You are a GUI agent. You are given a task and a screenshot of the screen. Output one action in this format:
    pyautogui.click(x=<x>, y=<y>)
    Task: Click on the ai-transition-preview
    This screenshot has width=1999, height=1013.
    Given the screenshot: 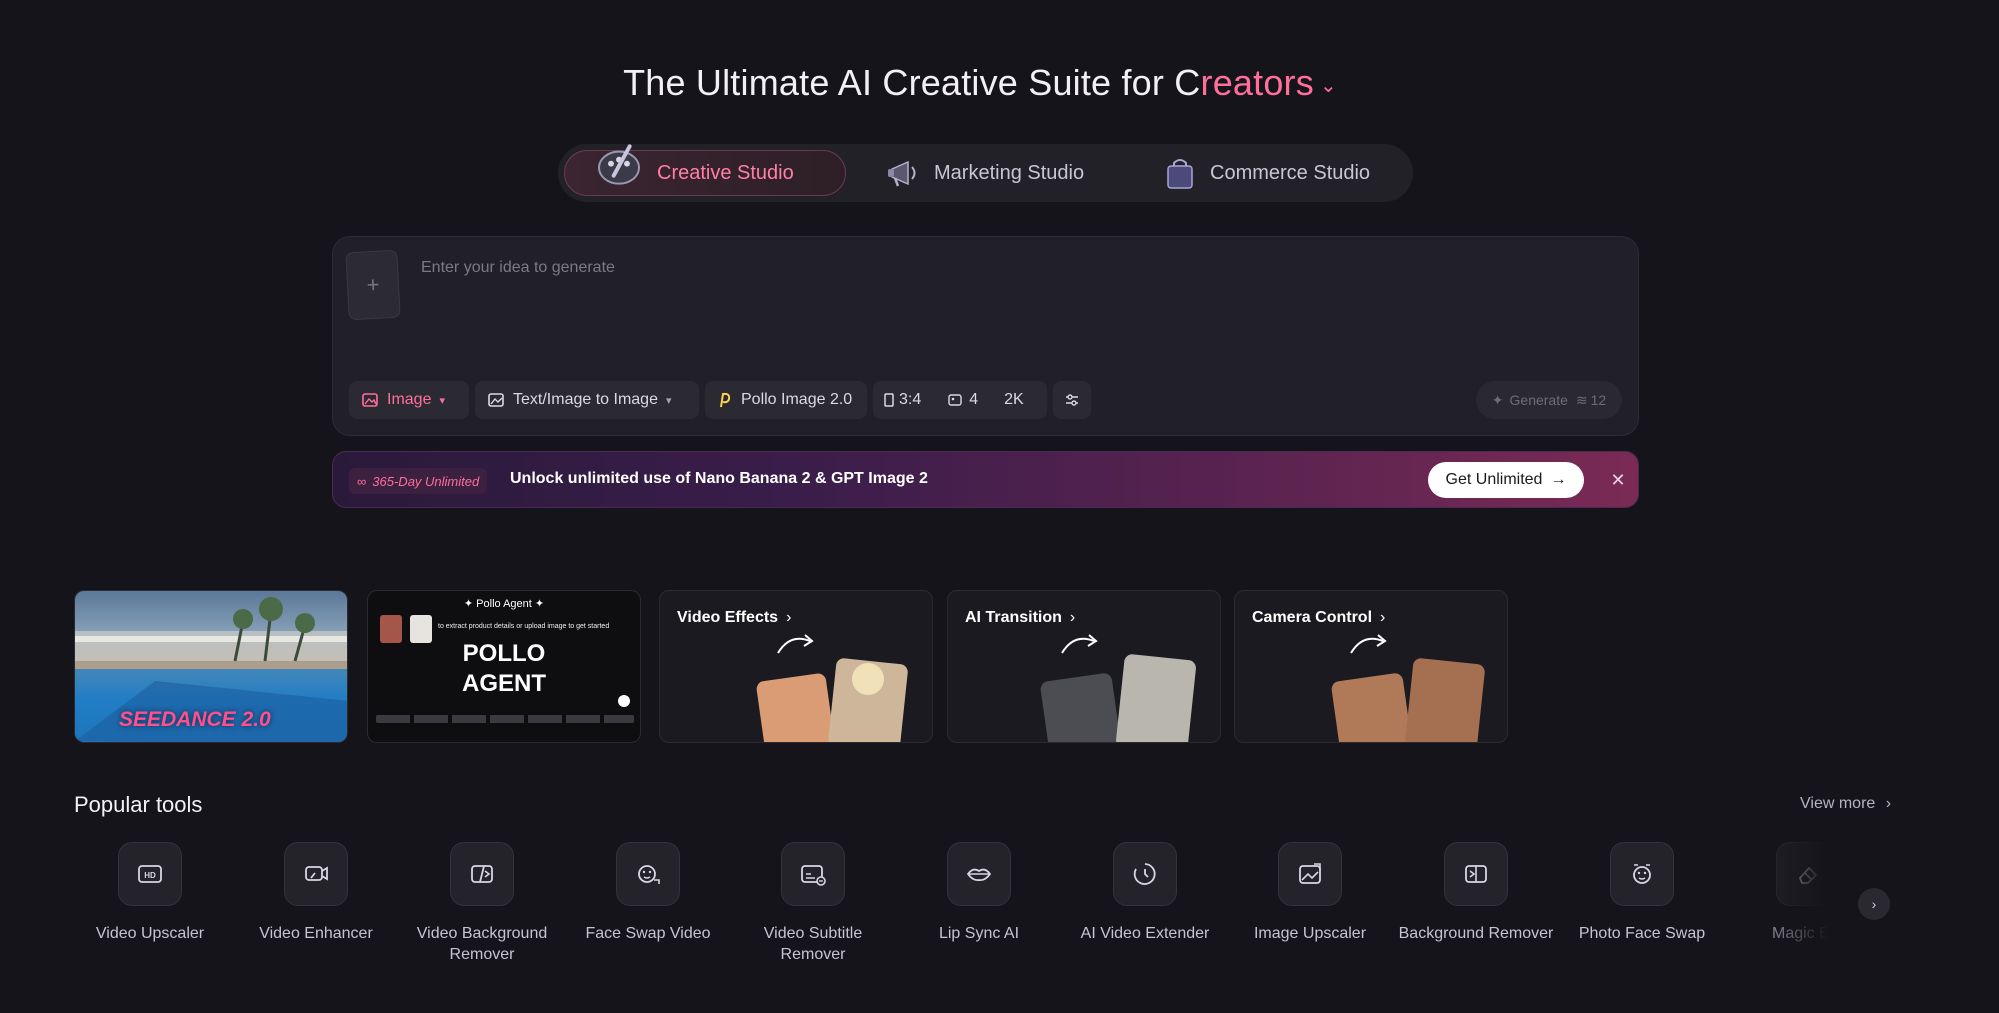 What is the action you would take?
    pyautogui.click(x=1118, y=688)
    